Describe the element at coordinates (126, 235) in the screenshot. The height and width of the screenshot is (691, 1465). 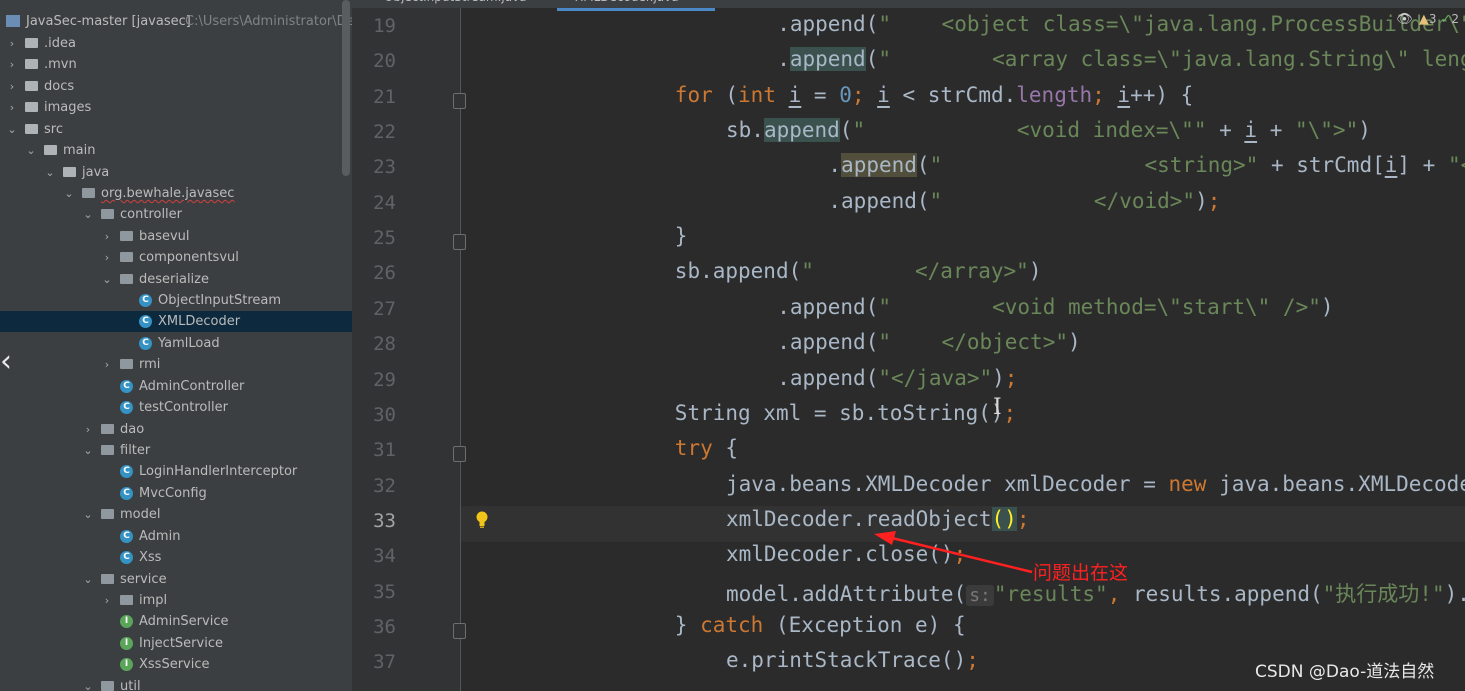
I see `package-icon` at that location.